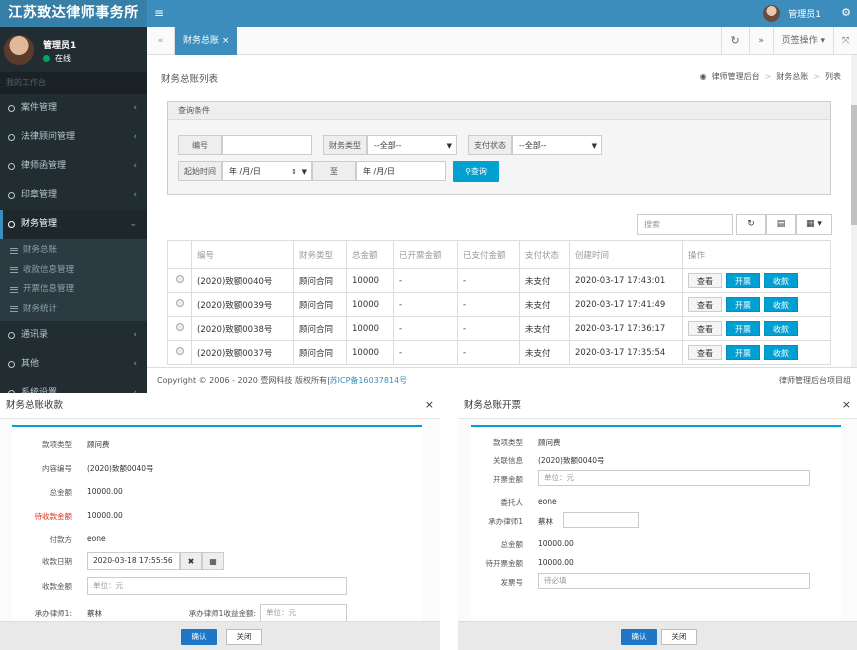 The image size is (857, 650). I want to click on submenu-item-invoices: 开票信息管理, so click(73, 290).